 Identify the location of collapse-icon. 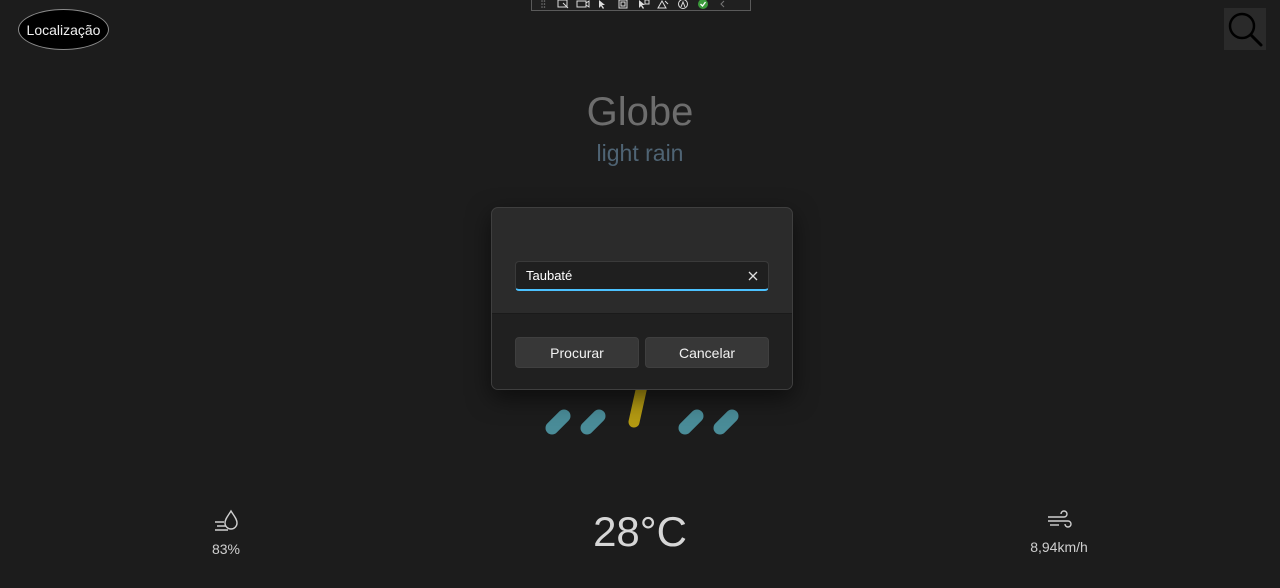
(723, 4).